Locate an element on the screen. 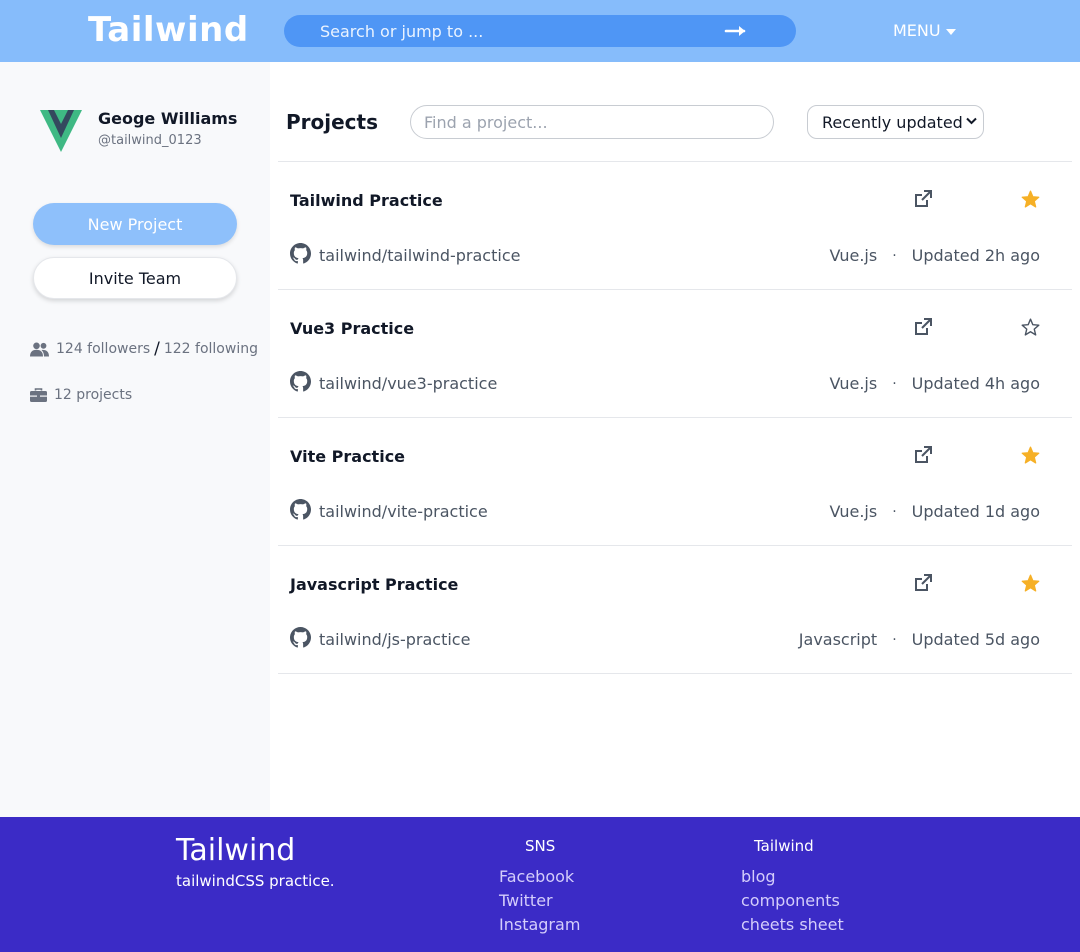 The image size is (1080, 952). global-search-input is located at coordinates (504, 31).